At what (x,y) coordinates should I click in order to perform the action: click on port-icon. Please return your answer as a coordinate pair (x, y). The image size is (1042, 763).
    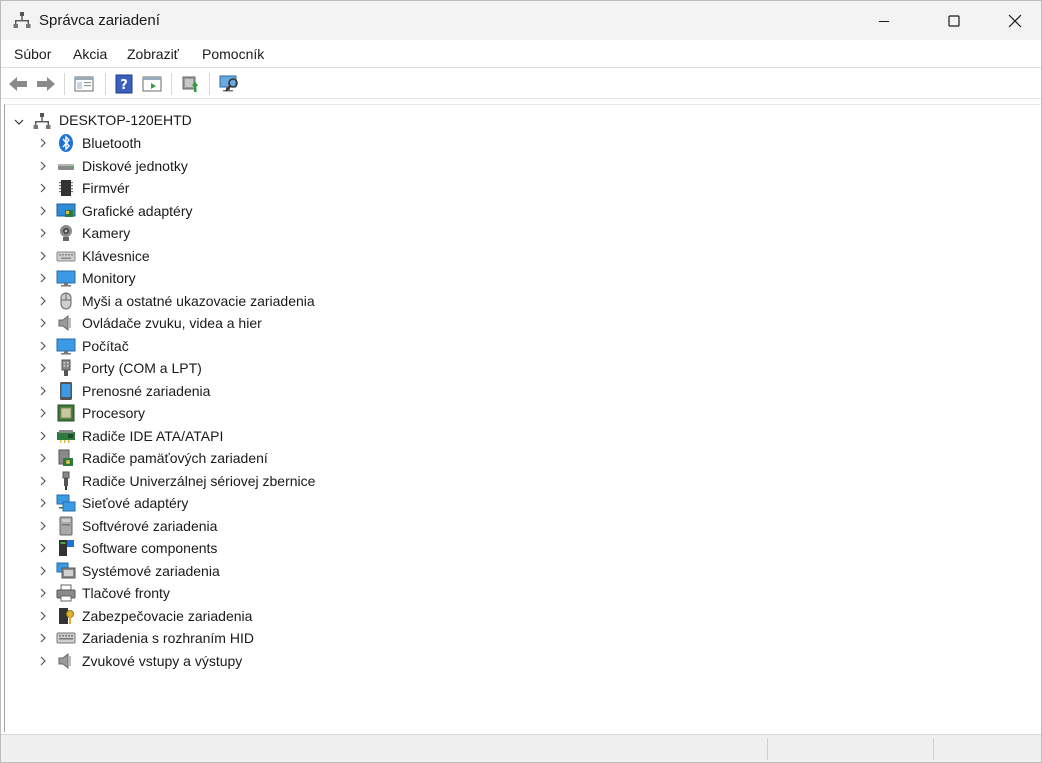
    Looking at the image, I should click on (66, 367).